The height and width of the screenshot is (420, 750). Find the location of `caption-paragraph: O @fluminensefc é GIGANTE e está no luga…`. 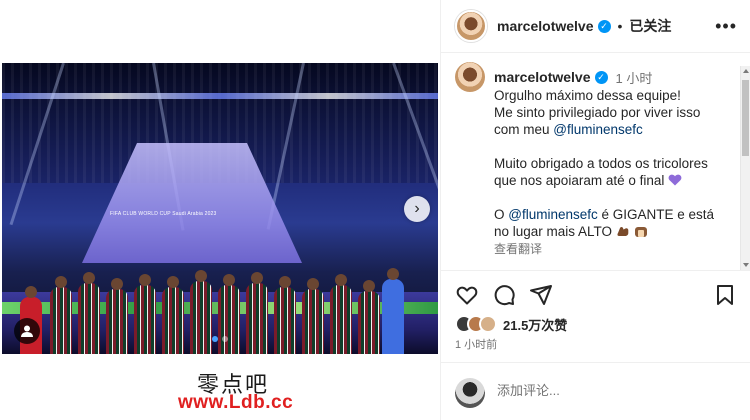

caption-paragraph: O @fluminensefc é GIGANTE e está no luga… is located at coordinates (615, 223).